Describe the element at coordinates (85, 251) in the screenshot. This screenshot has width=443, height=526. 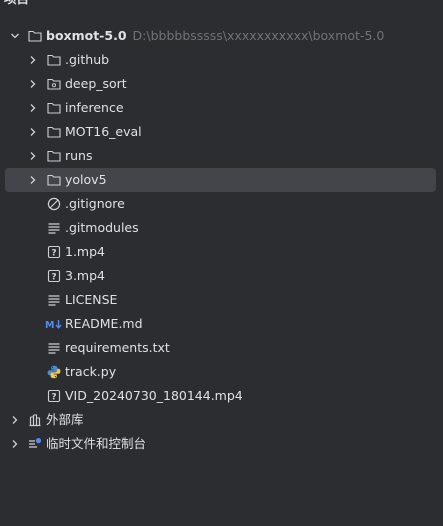
I see `tree-item-label: 1.mp4` at that location.